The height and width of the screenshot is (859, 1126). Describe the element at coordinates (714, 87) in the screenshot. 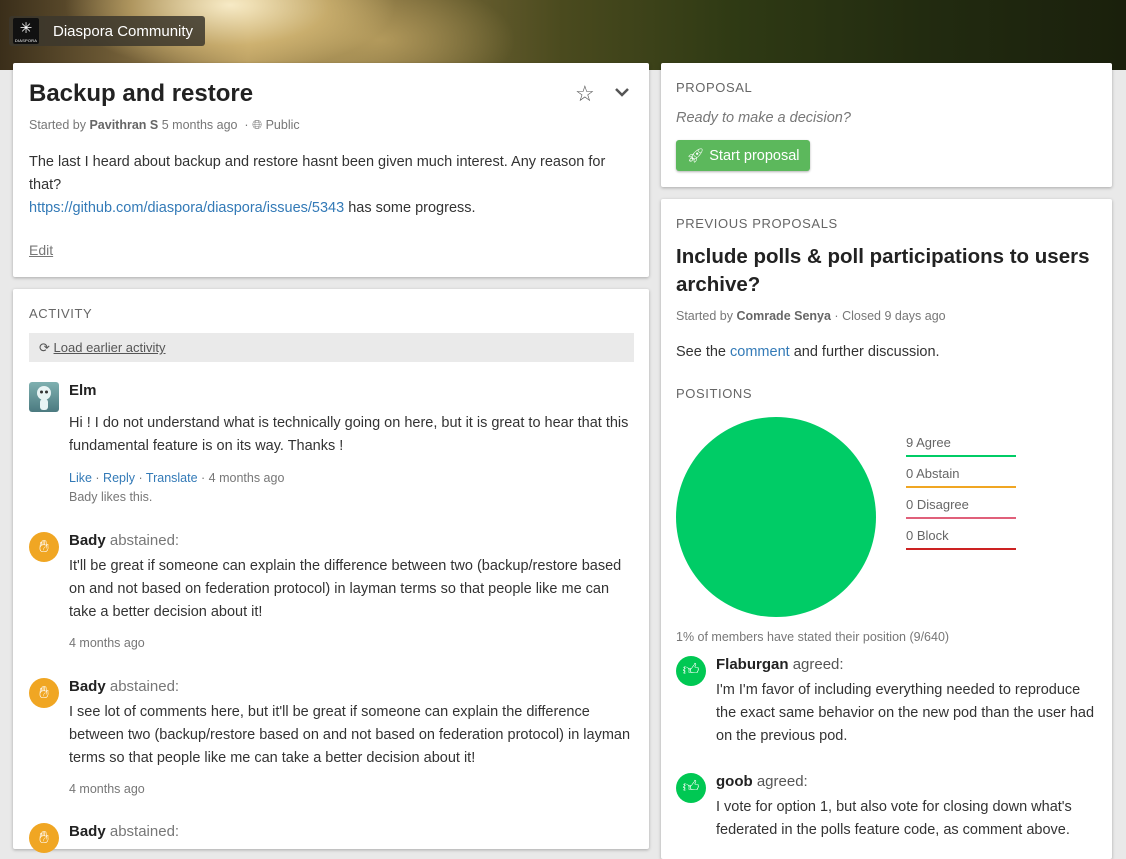

I see `proposal-heading: Proposal` at that location.